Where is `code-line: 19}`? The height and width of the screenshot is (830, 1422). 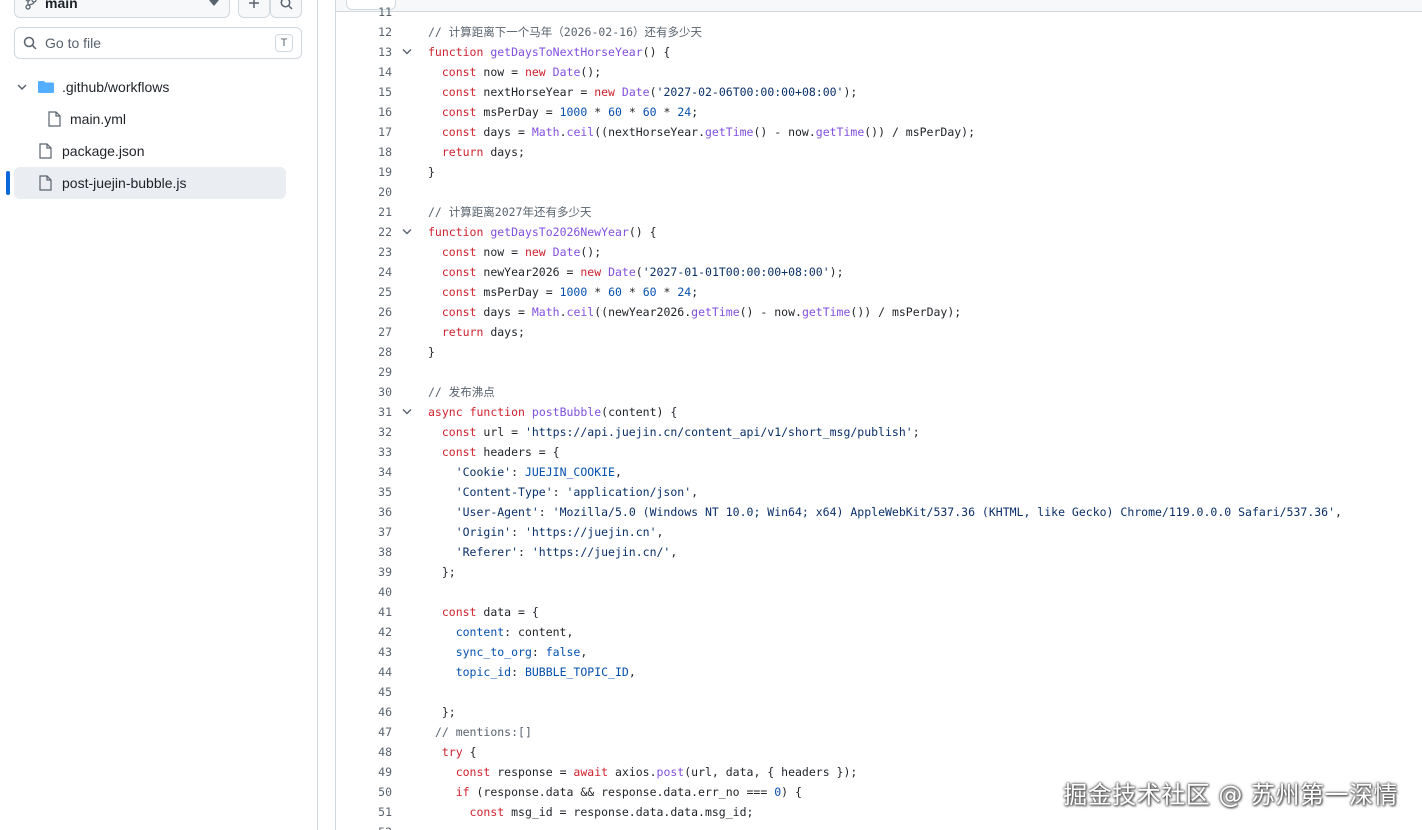 code-line: 19} is located at coordinates (879, 172).